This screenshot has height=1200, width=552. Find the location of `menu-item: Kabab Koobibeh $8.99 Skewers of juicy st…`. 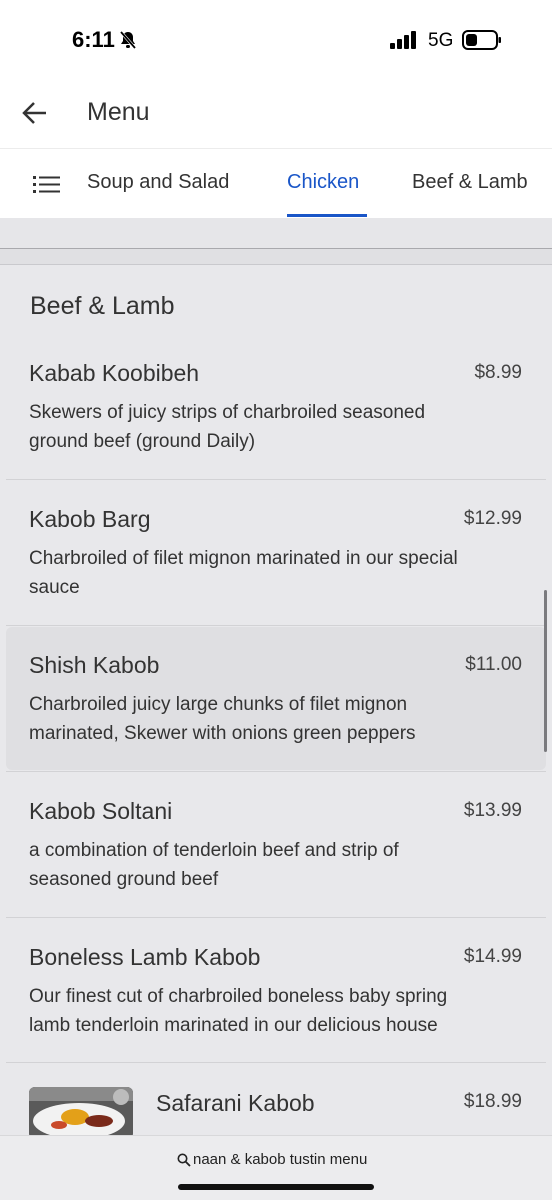

menu-item: Kabab Koobibeh $8.99 Skewers of juicy st… is located at coordinates (276, 411).